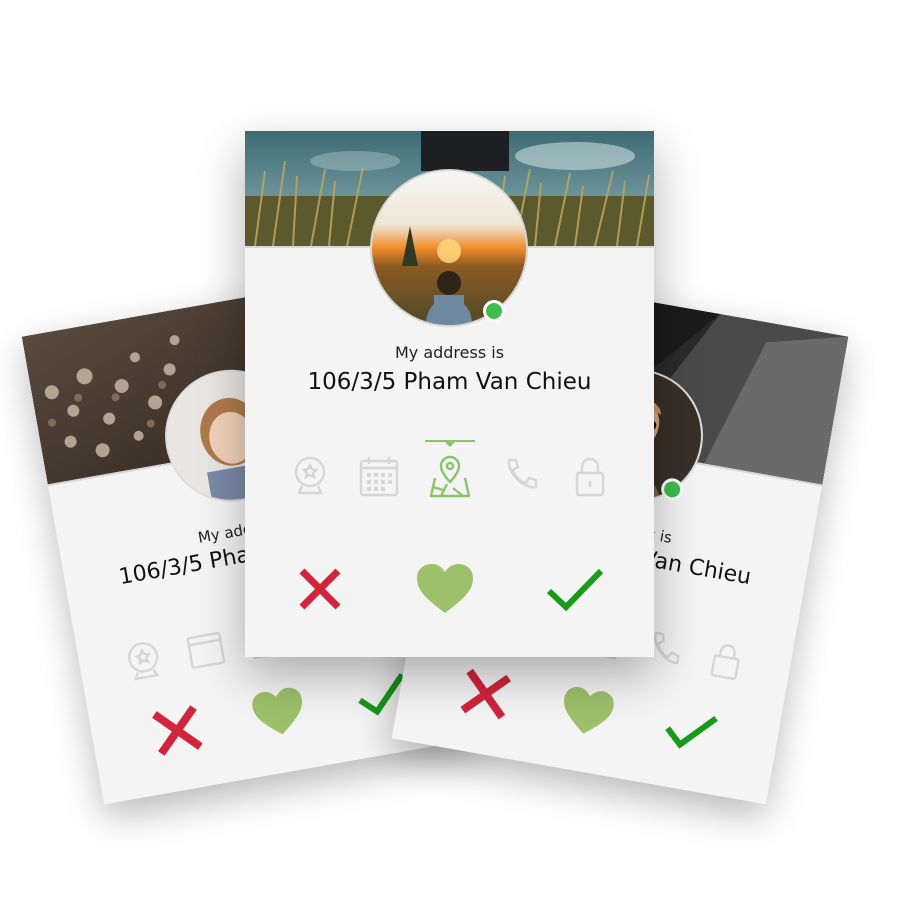 The image size is (900, 900). Describe the element at coordinates (521, 476) in the screenshot. I see `phone-icon` at that location.